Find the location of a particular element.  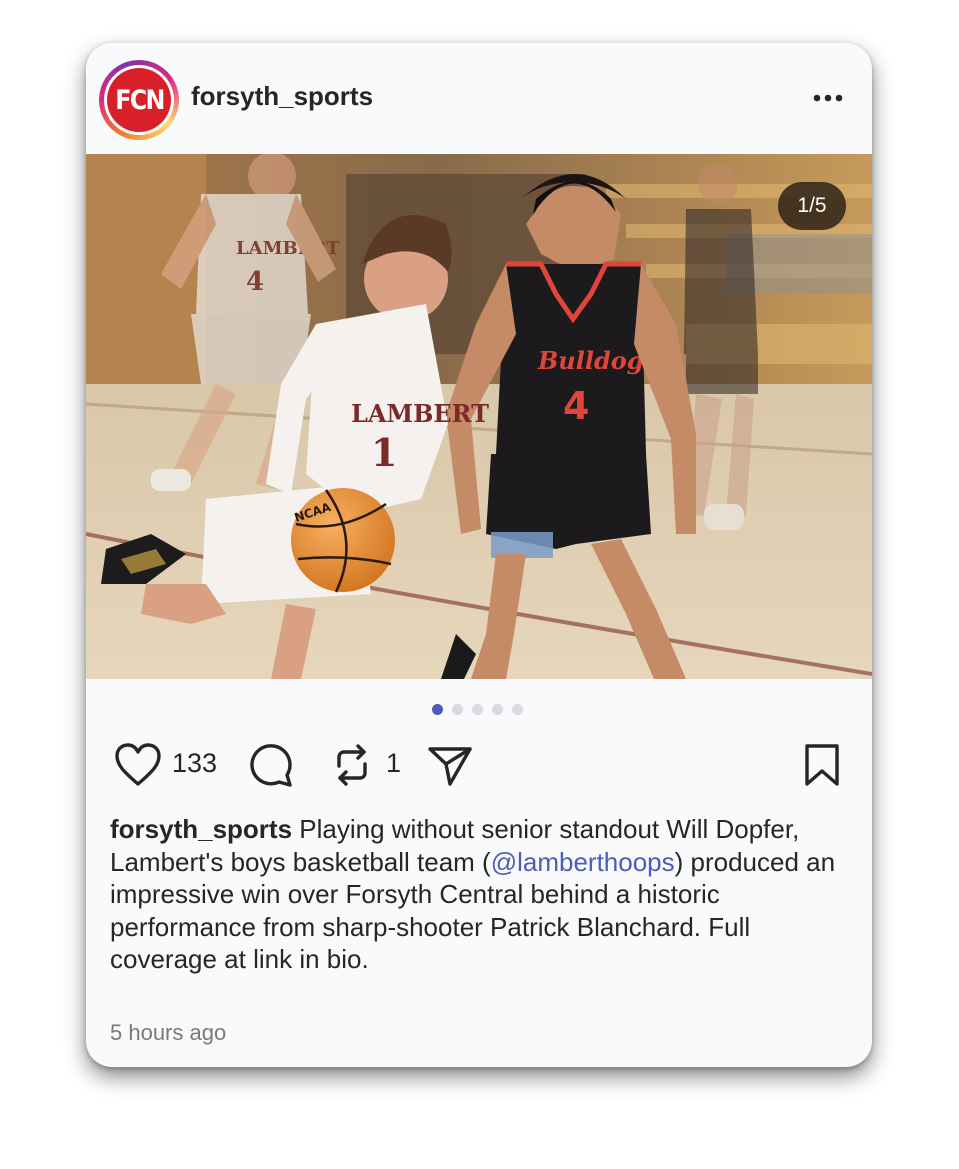

bg-jersey-number: 4 is located at coordinates (255, 282).